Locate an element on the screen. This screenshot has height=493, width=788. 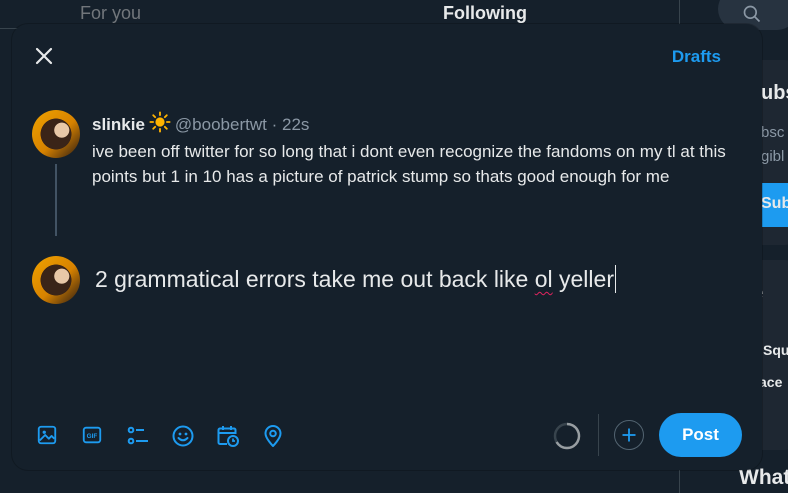
add-post-button is located at coordinates (629, 435).